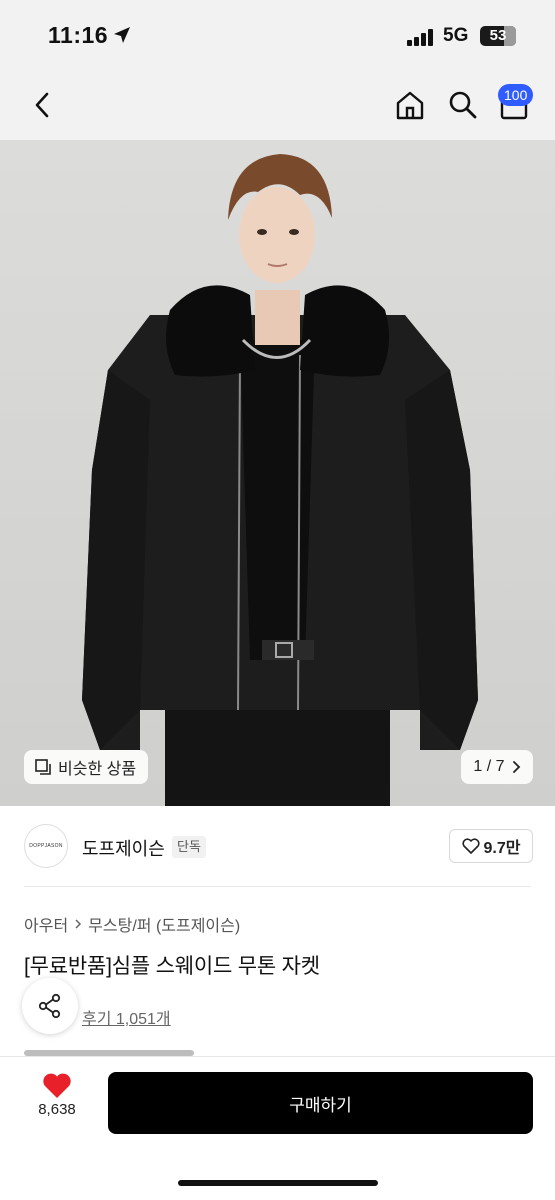 The image size is (555, 1200). I want to click on location-arrow-icon, so click(122, 35).